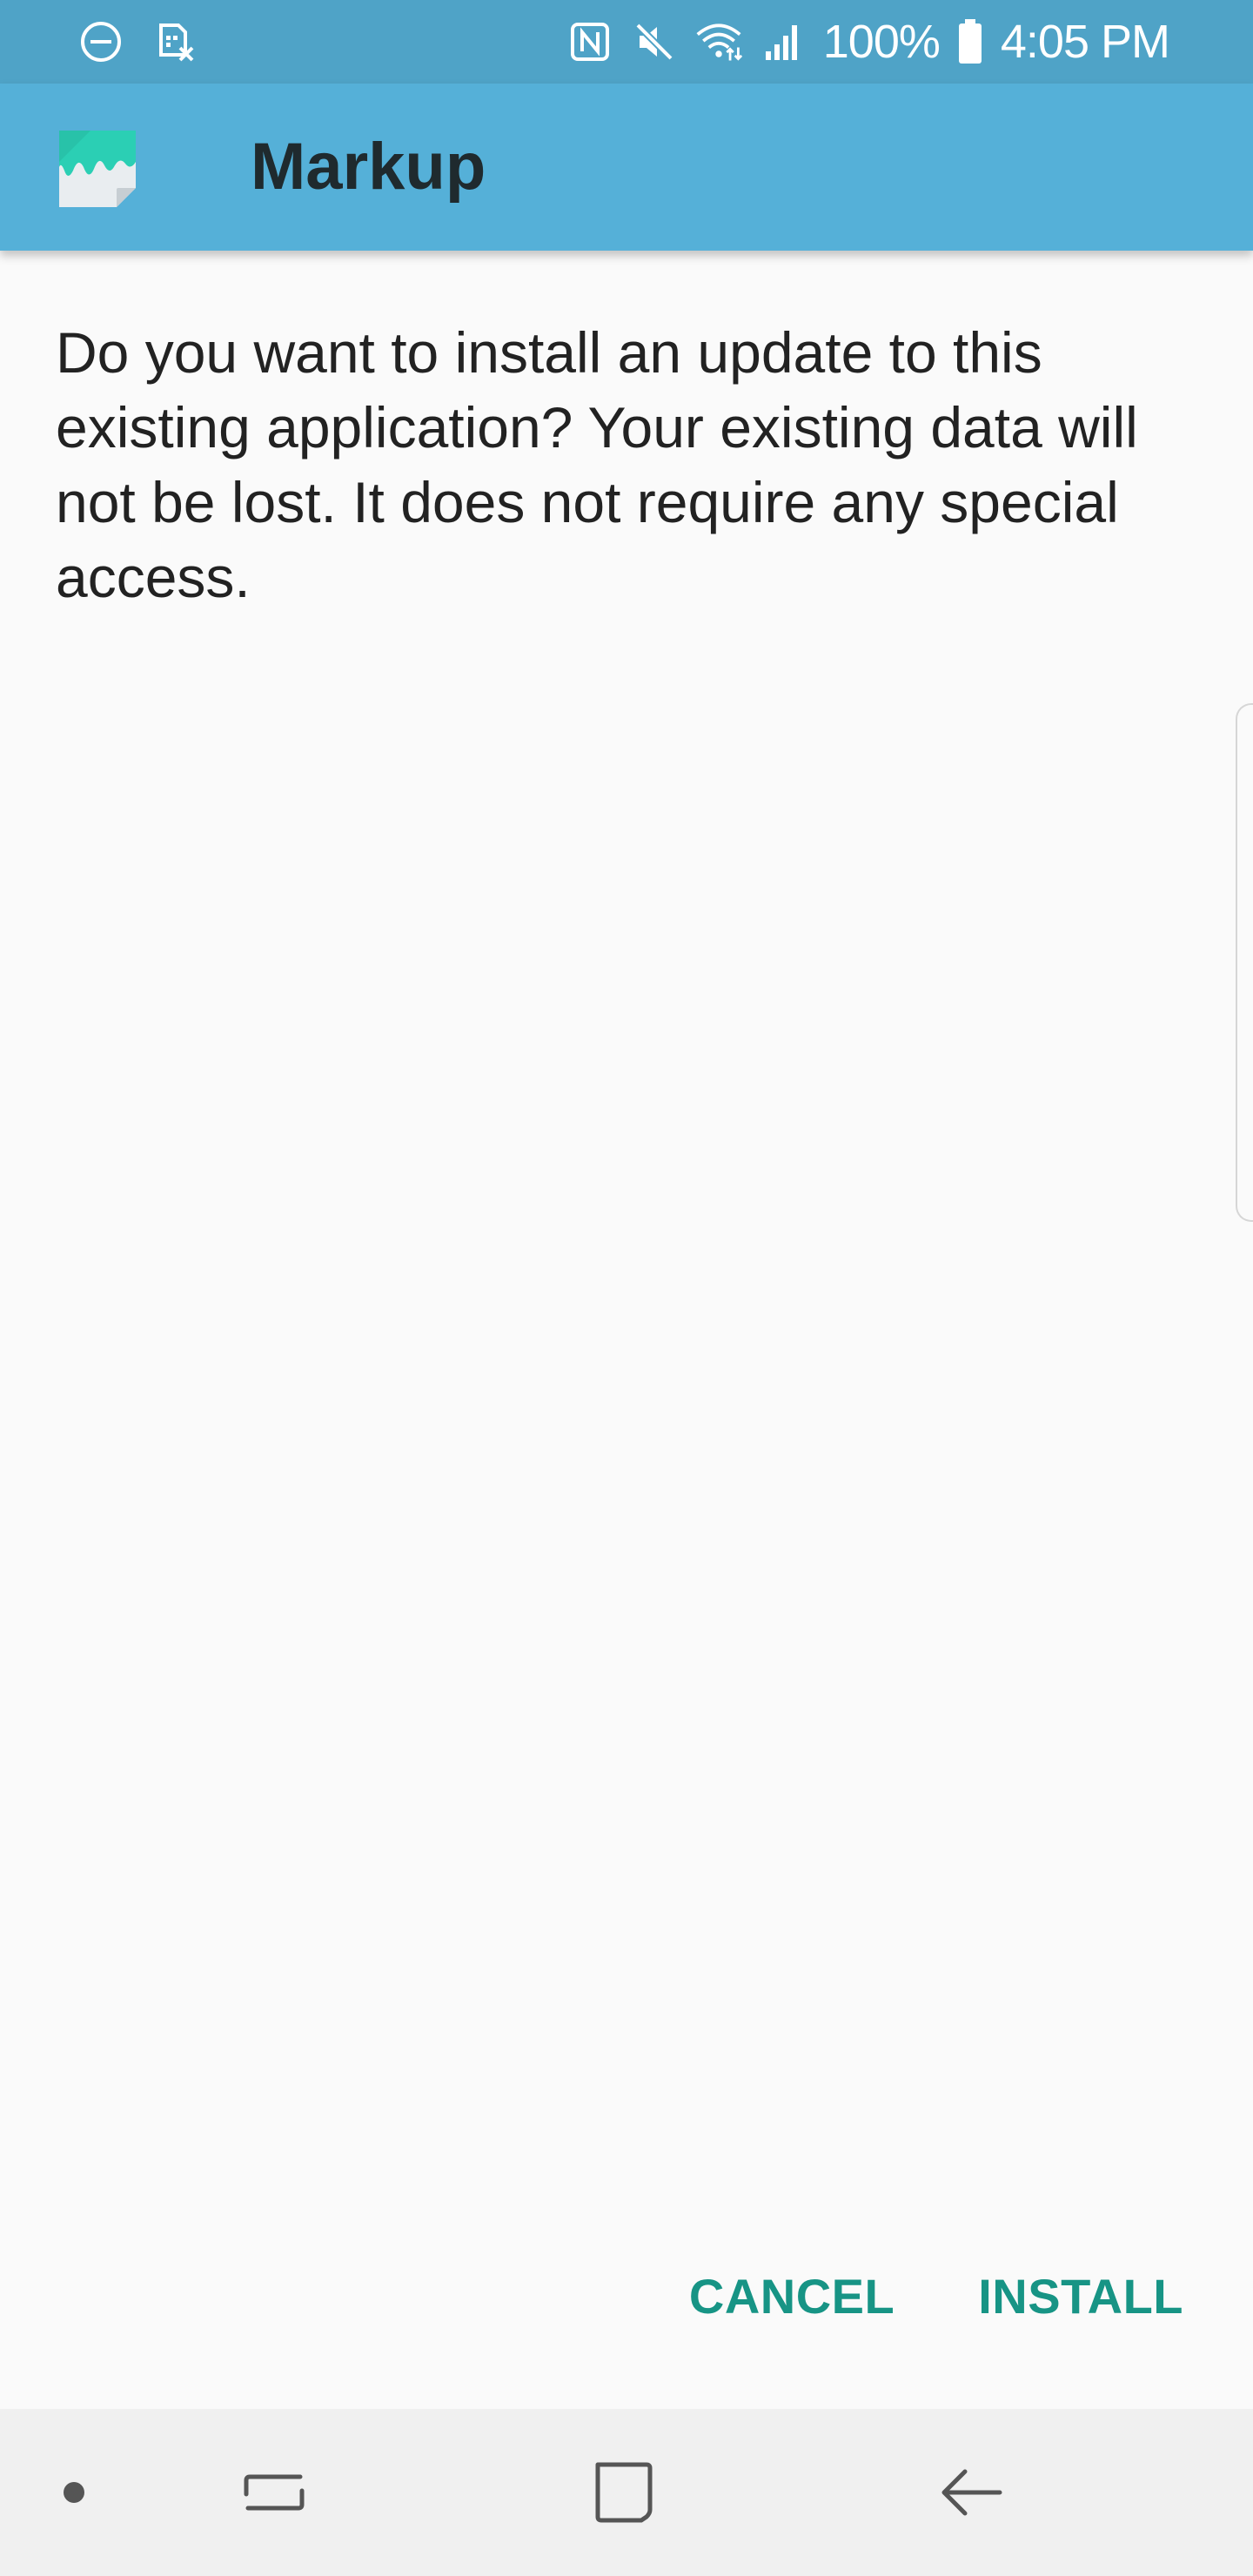 This screenshot has height=2576, width=1253. Describe the element at coordinates (936, 2296) in the screenshot. I see `dialog-buttons: CANCEL INSTALL` at that location.